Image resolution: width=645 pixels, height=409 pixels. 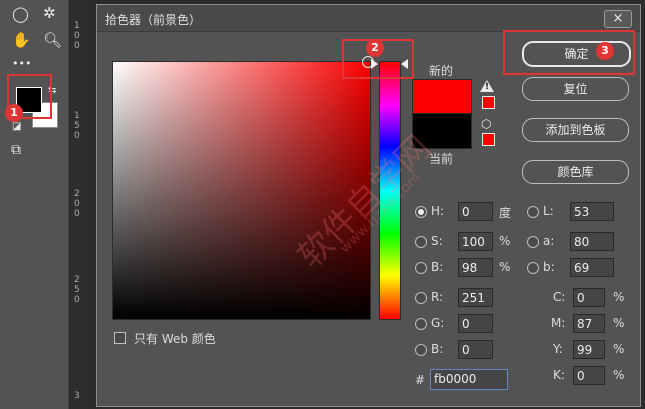 I want to click on gamut-color-chip, so click(x=488, y=102).